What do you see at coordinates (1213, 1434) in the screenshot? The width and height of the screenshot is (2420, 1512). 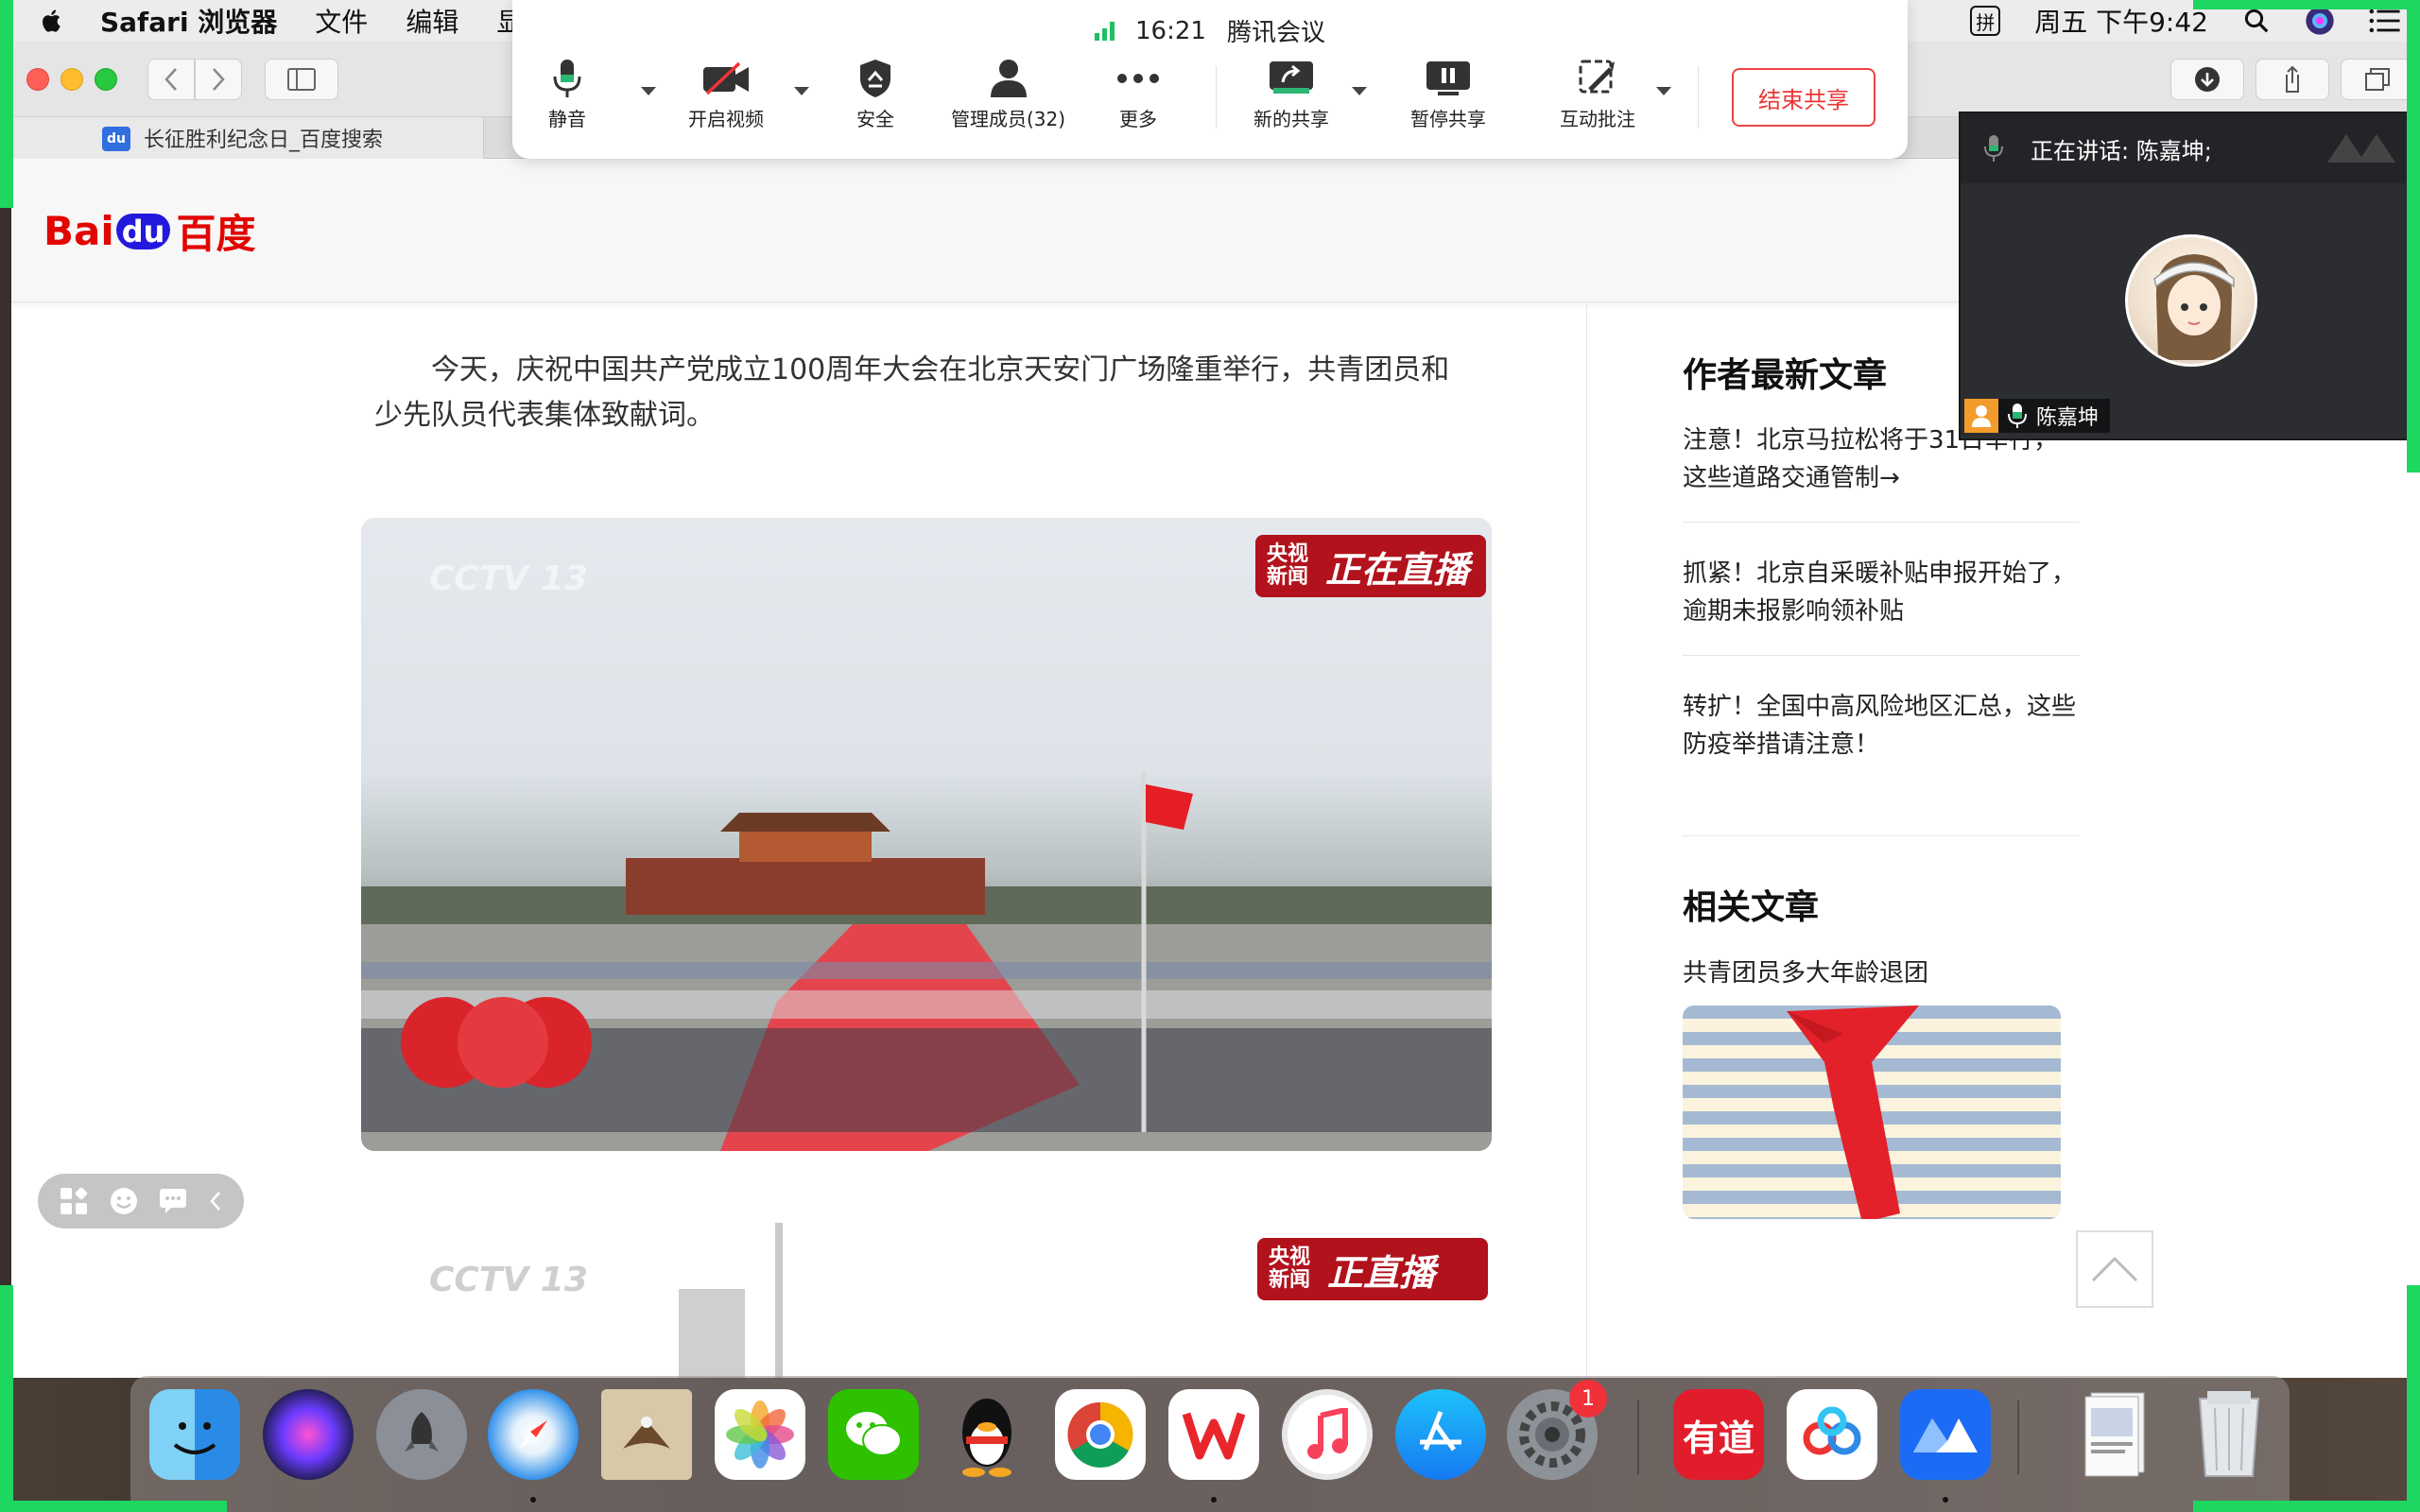 I see `wps-icon` at bounding box center [1213, 1434].